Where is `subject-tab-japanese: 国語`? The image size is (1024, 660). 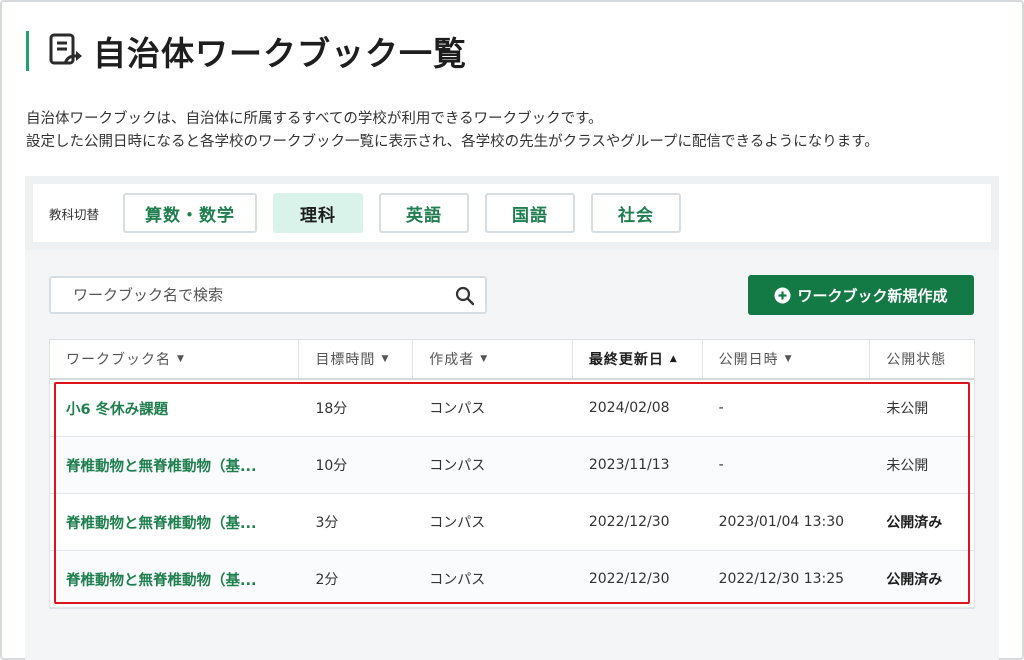
subject-tab-japanese: 国語 is located at coordinates (530, 213).